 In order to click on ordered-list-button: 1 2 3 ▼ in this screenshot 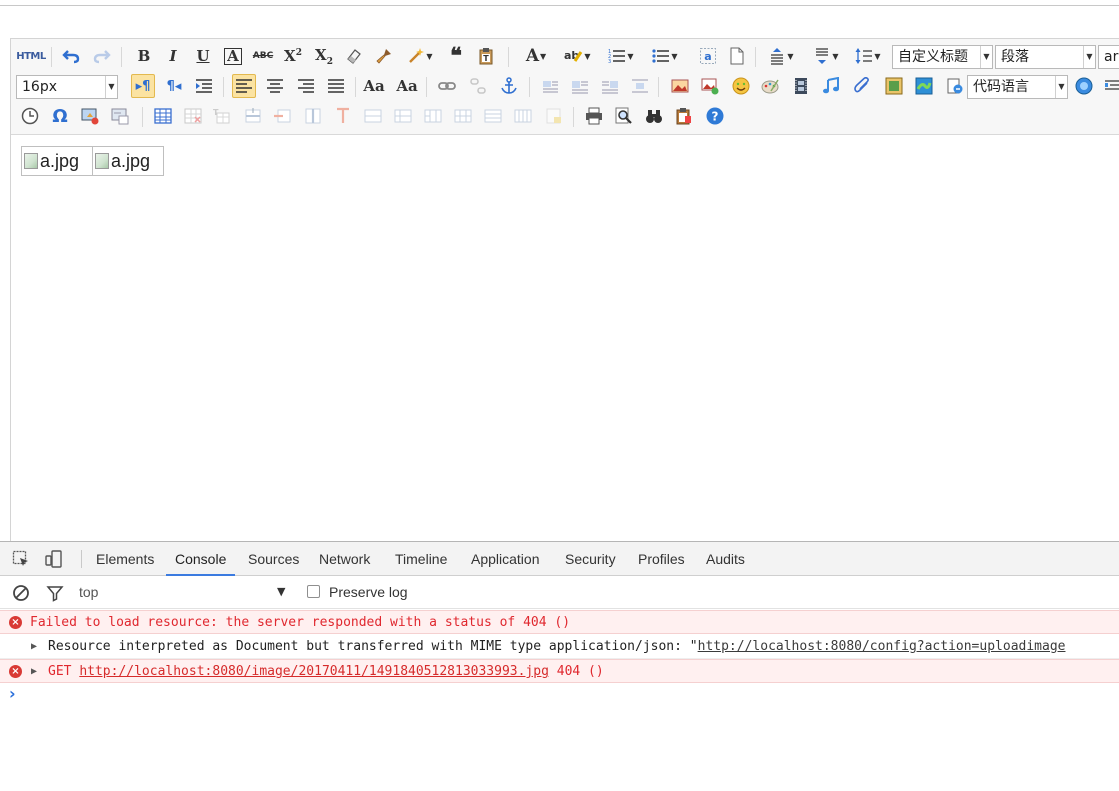, I will do `click(621, 56)`.